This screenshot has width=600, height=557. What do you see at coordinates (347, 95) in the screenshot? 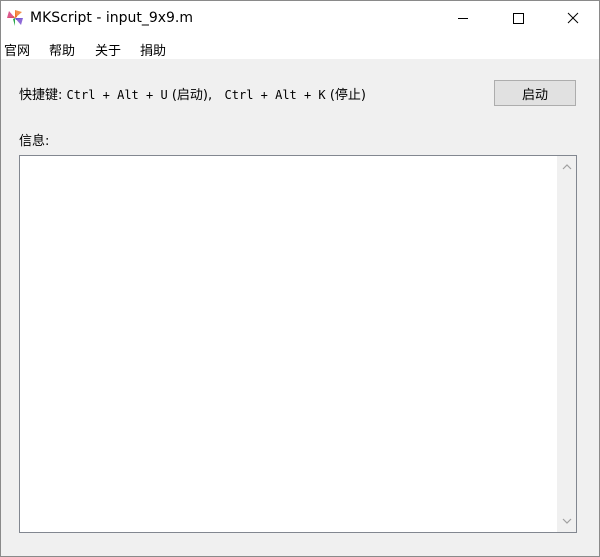
I see `hotkey-stop-text: (停止)` at bounding box center [347, 95].